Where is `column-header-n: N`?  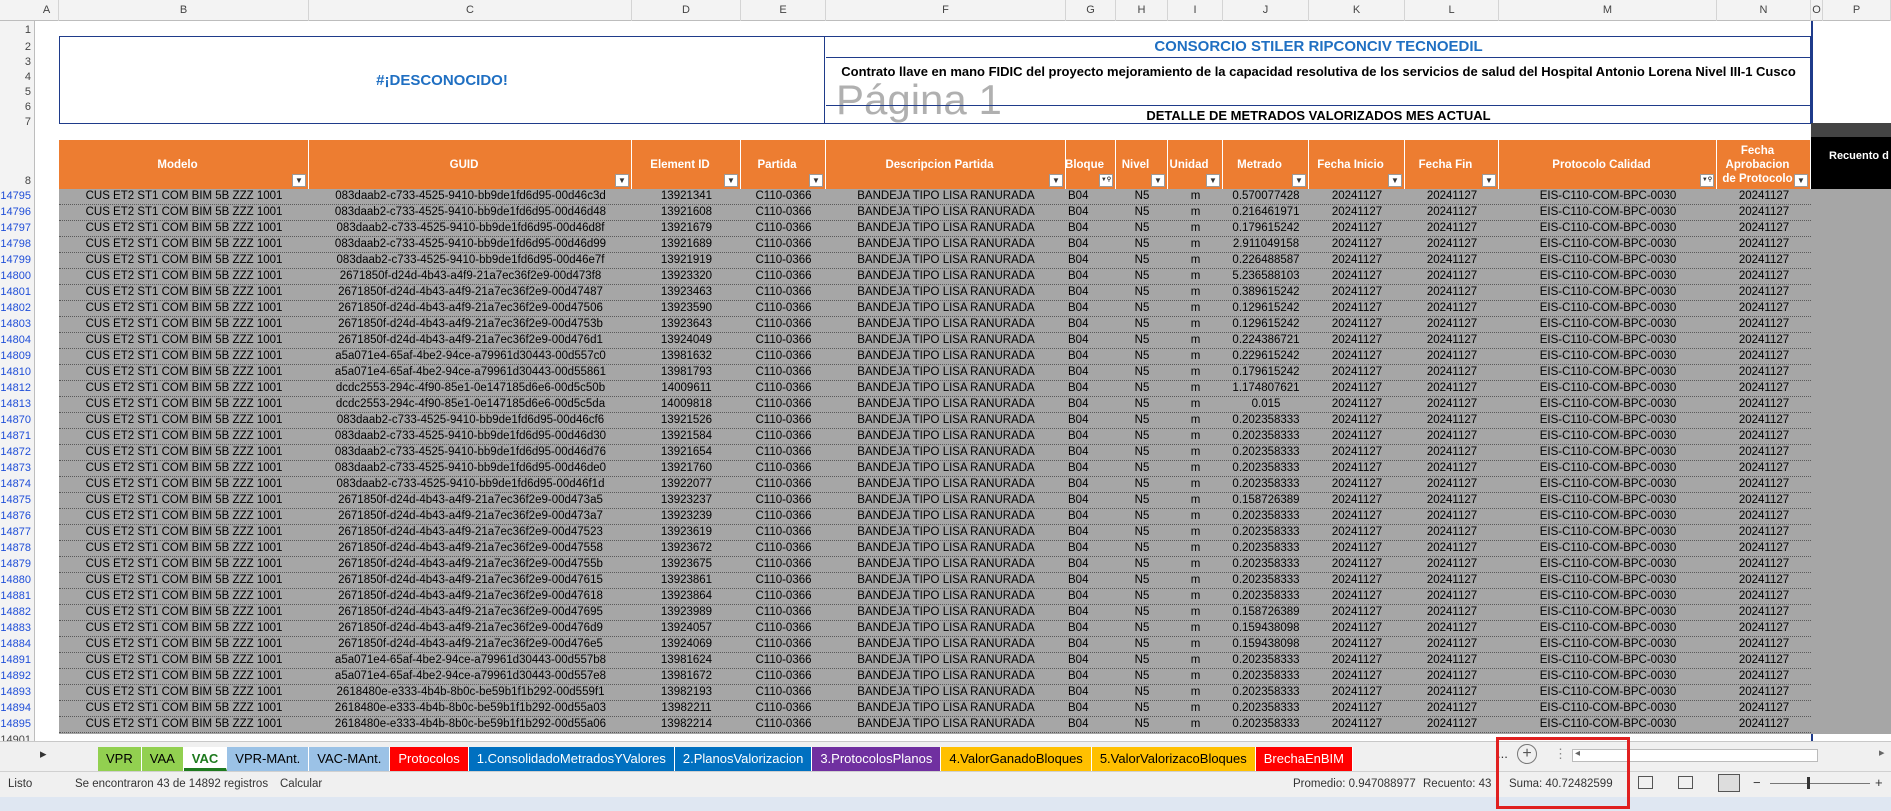
column-header-n: N is located at coordinates (1764, 10).